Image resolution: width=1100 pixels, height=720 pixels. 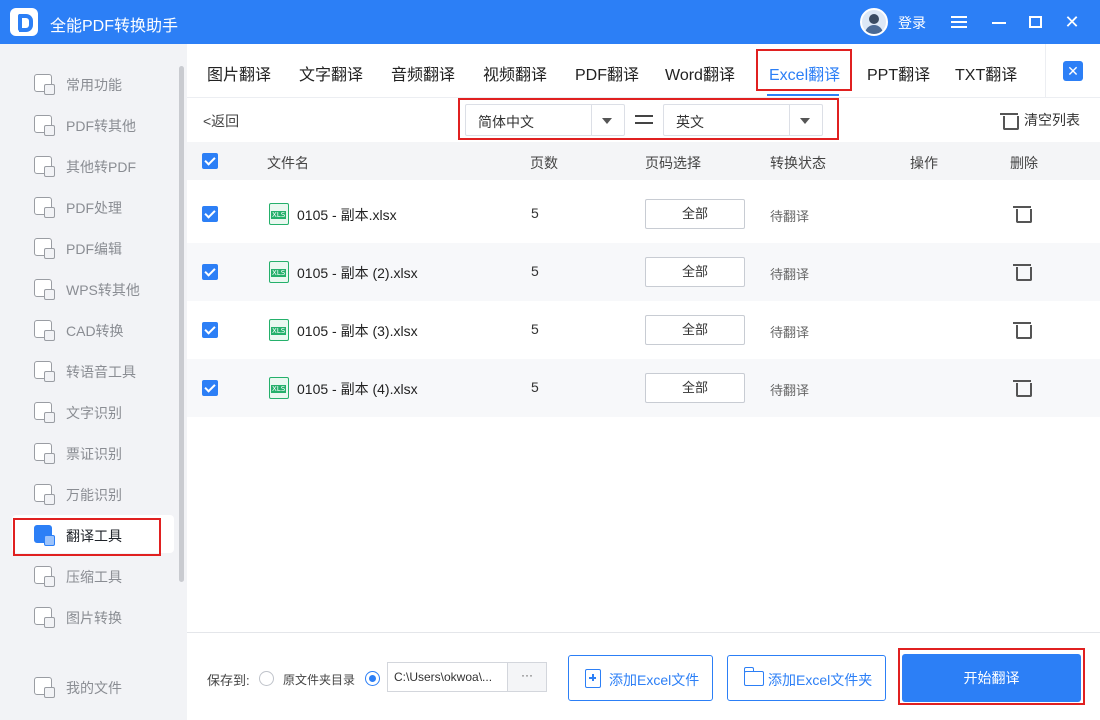 I want to click on target-language-value: 英文, so click(x=690, y=122).